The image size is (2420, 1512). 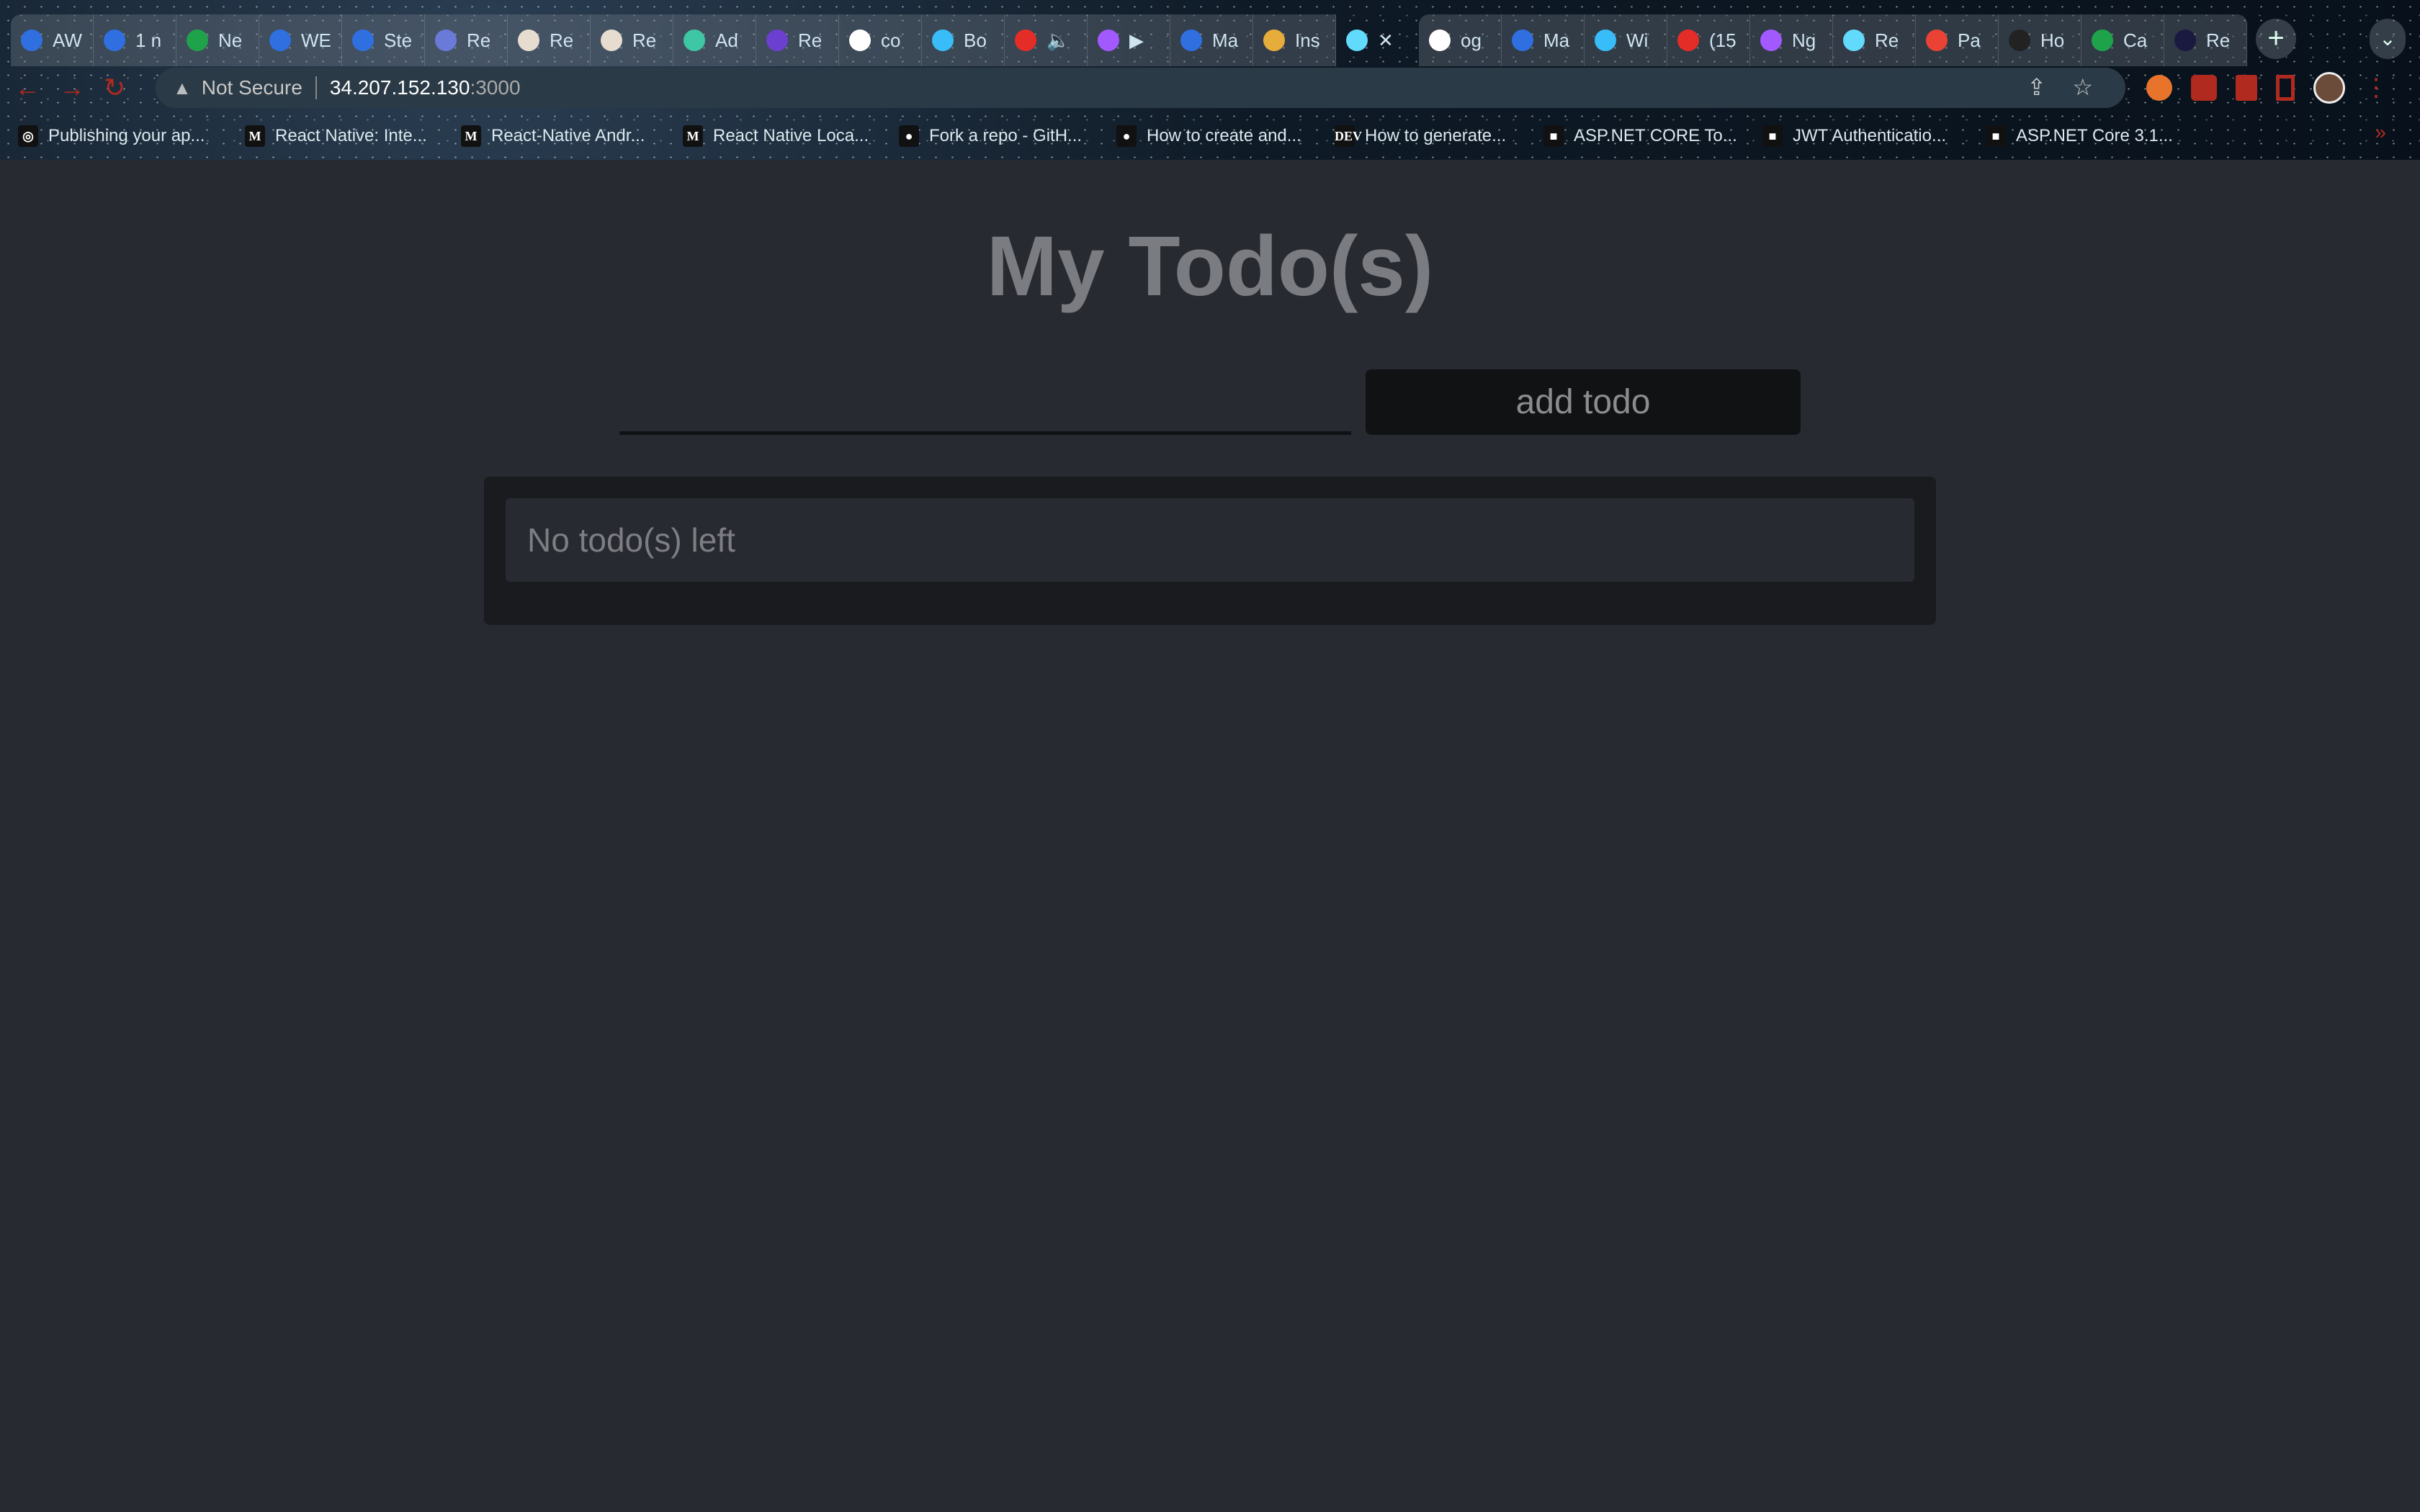 What do you see at coordinates (2204, 88) in the screenshot?
I see `puzzle-icon` at bounding box center [2204, 88].